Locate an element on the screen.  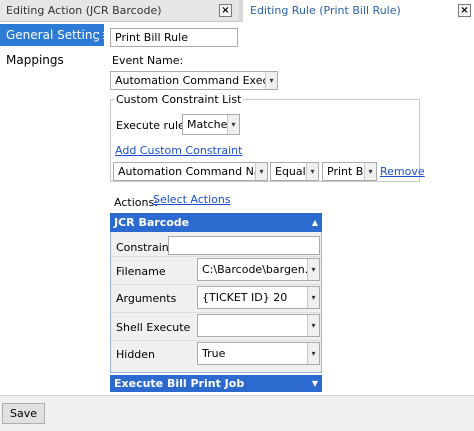
nav-item-mappings: Mappings is located at coordinates (52, 60).